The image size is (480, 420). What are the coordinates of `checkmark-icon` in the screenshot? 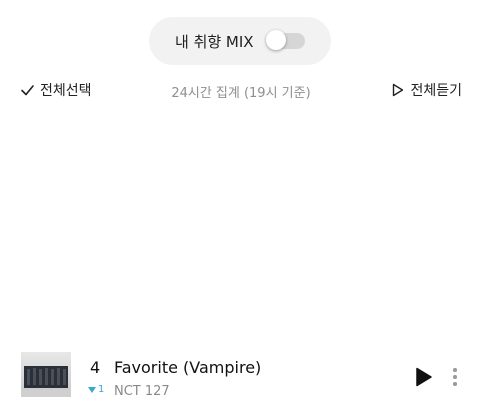 It's located at (27, 90).